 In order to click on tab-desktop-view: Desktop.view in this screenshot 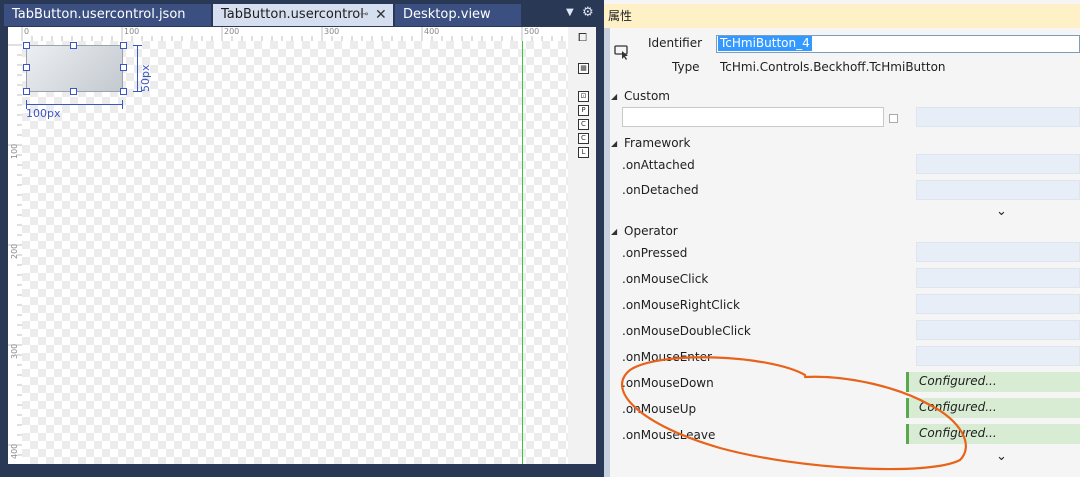, I will do `click(458, 15)`.